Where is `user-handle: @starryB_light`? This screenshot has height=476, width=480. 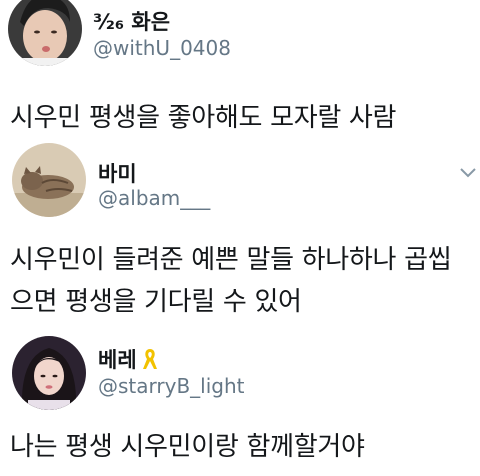
user-handle: @starryB_light is located at coordinates (171, 386).